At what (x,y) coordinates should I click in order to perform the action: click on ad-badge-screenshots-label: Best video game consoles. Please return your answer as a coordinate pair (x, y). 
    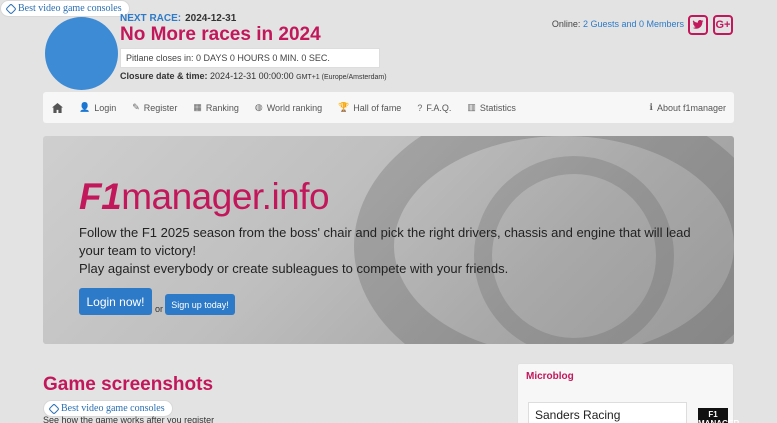
    Looking at the image, I should click on (113, 408).